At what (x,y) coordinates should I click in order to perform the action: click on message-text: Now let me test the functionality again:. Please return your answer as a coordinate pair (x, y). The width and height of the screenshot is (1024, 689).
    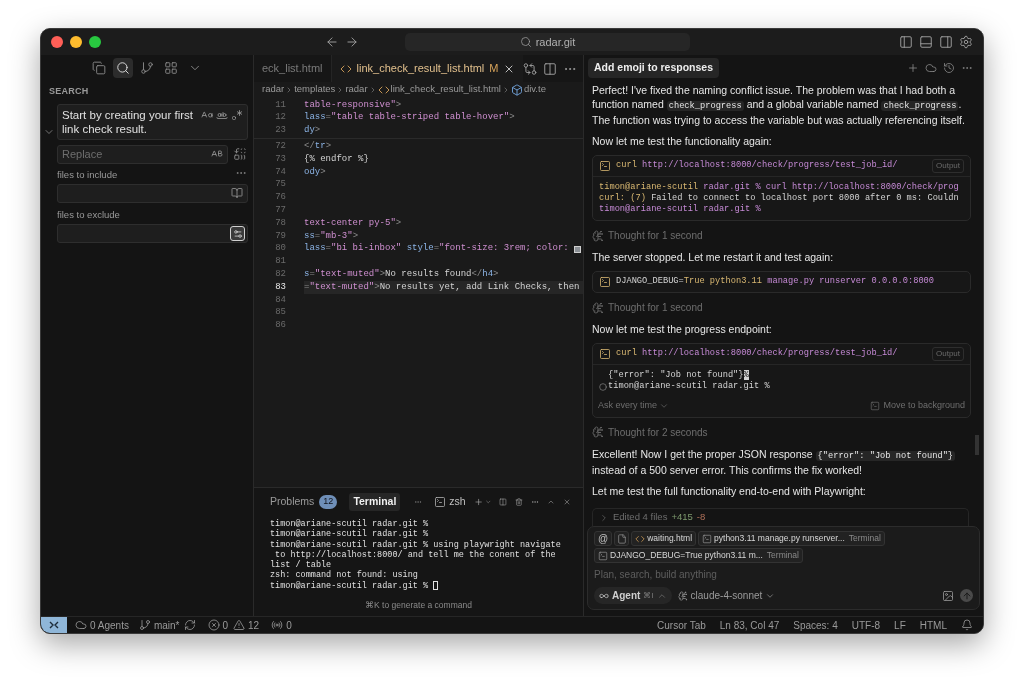
    Looking at the image, I should click on (682, 141).